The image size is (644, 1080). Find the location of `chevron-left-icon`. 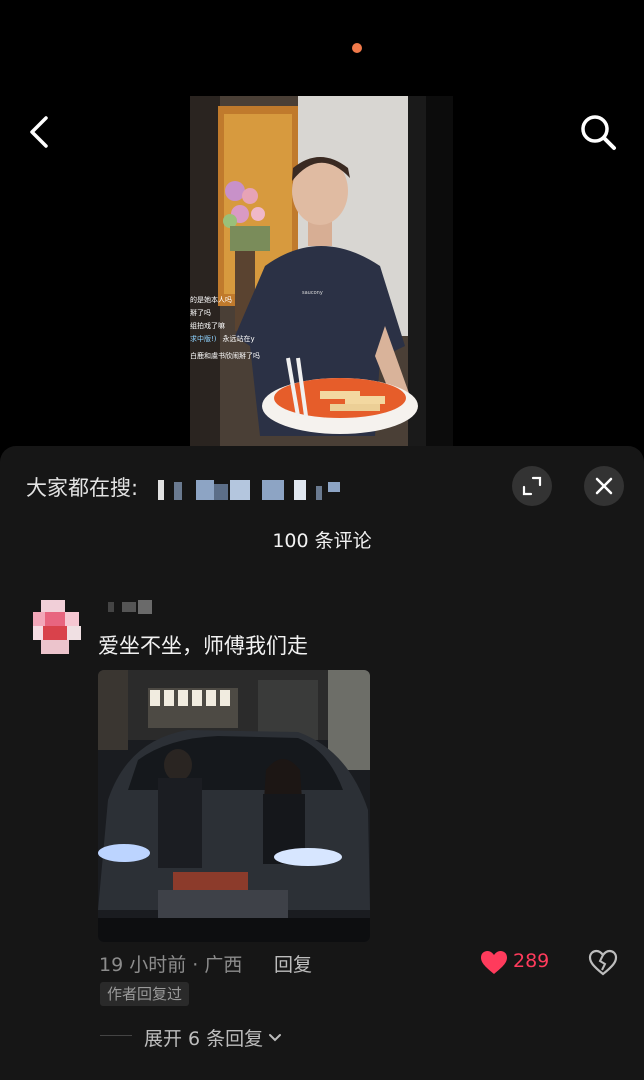

chevron-left-icon is located at coordinates (39, 132).